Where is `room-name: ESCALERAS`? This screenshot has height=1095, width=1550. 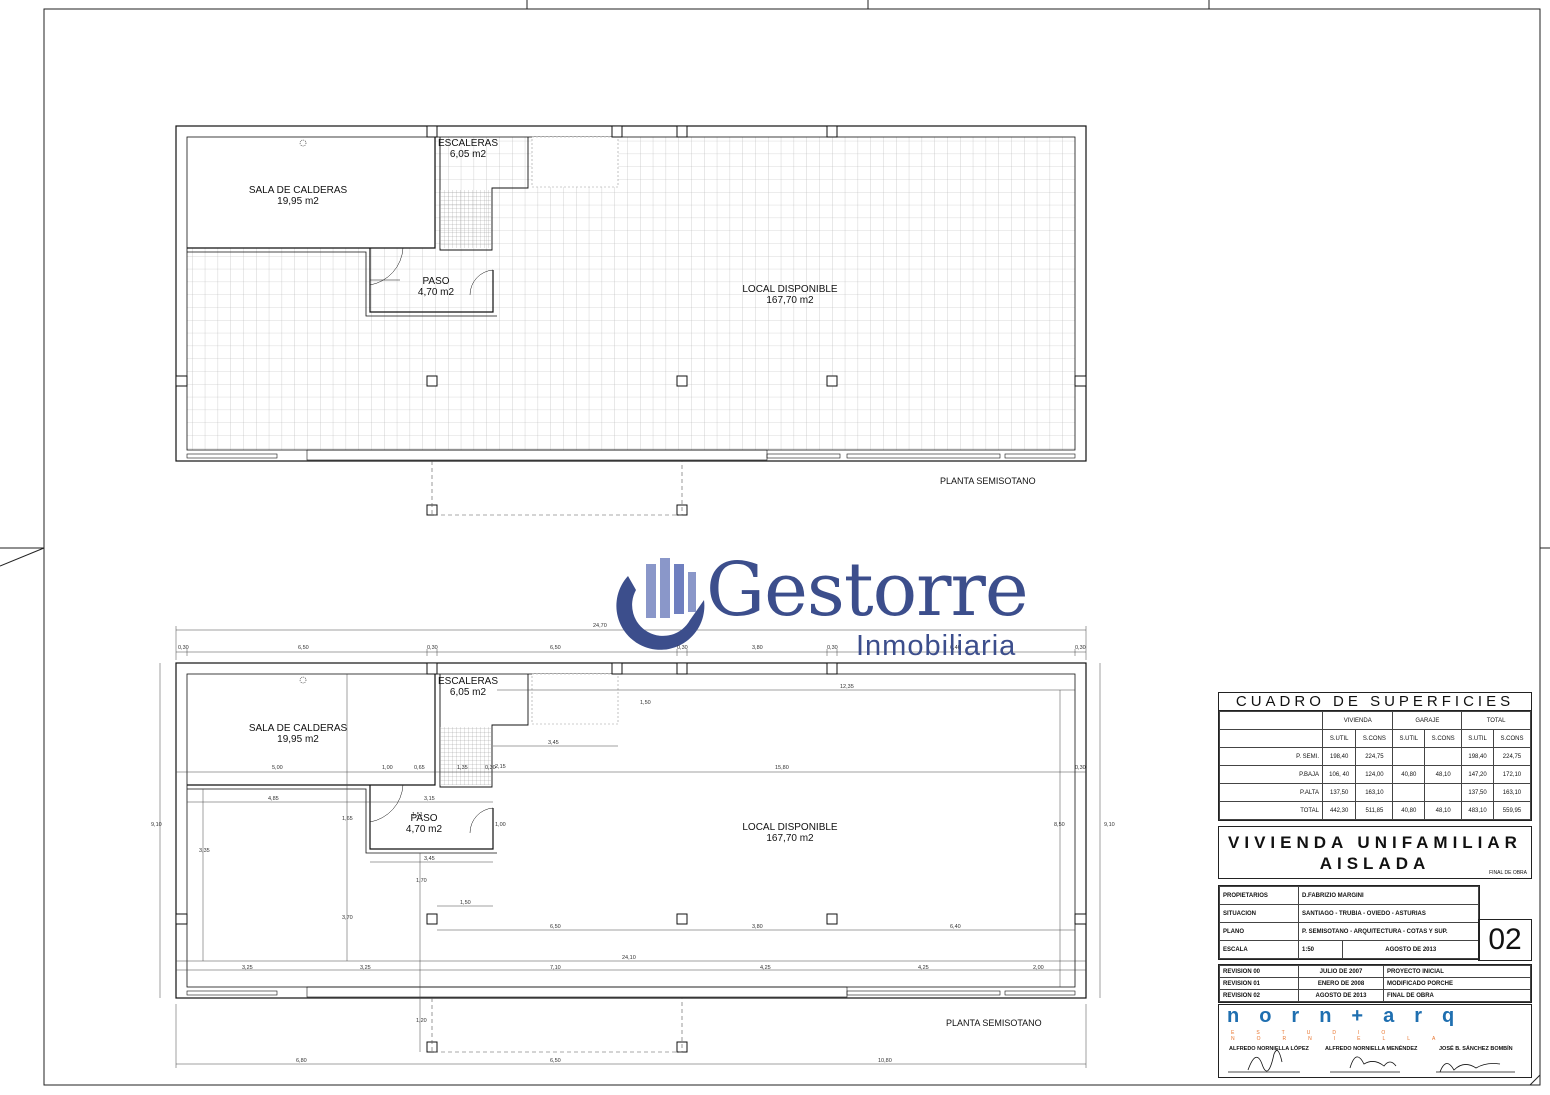
room-name: ESCALERAS is located at coordinates (468, 143).